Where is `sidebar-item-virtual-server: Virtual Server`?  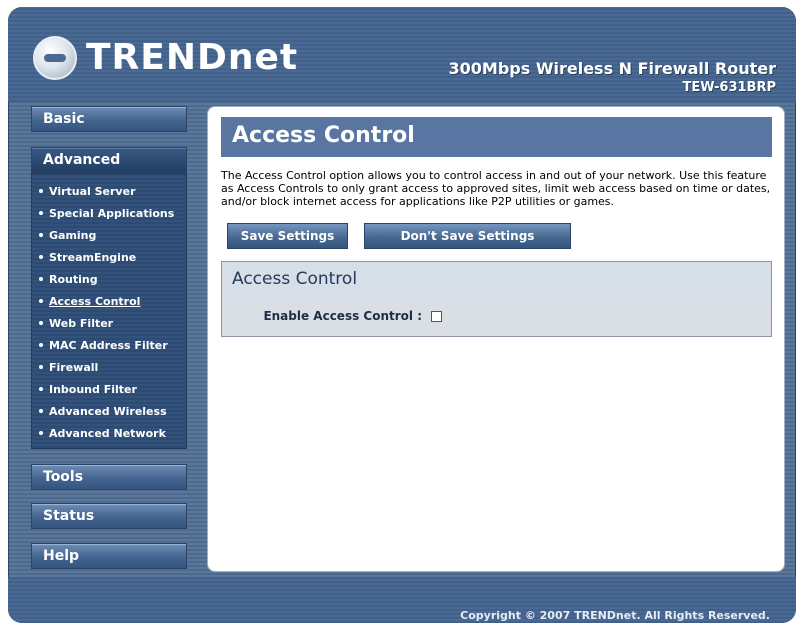 sidebar-item-virtual-server: Virtual Server is located at coordinates (87, 191).